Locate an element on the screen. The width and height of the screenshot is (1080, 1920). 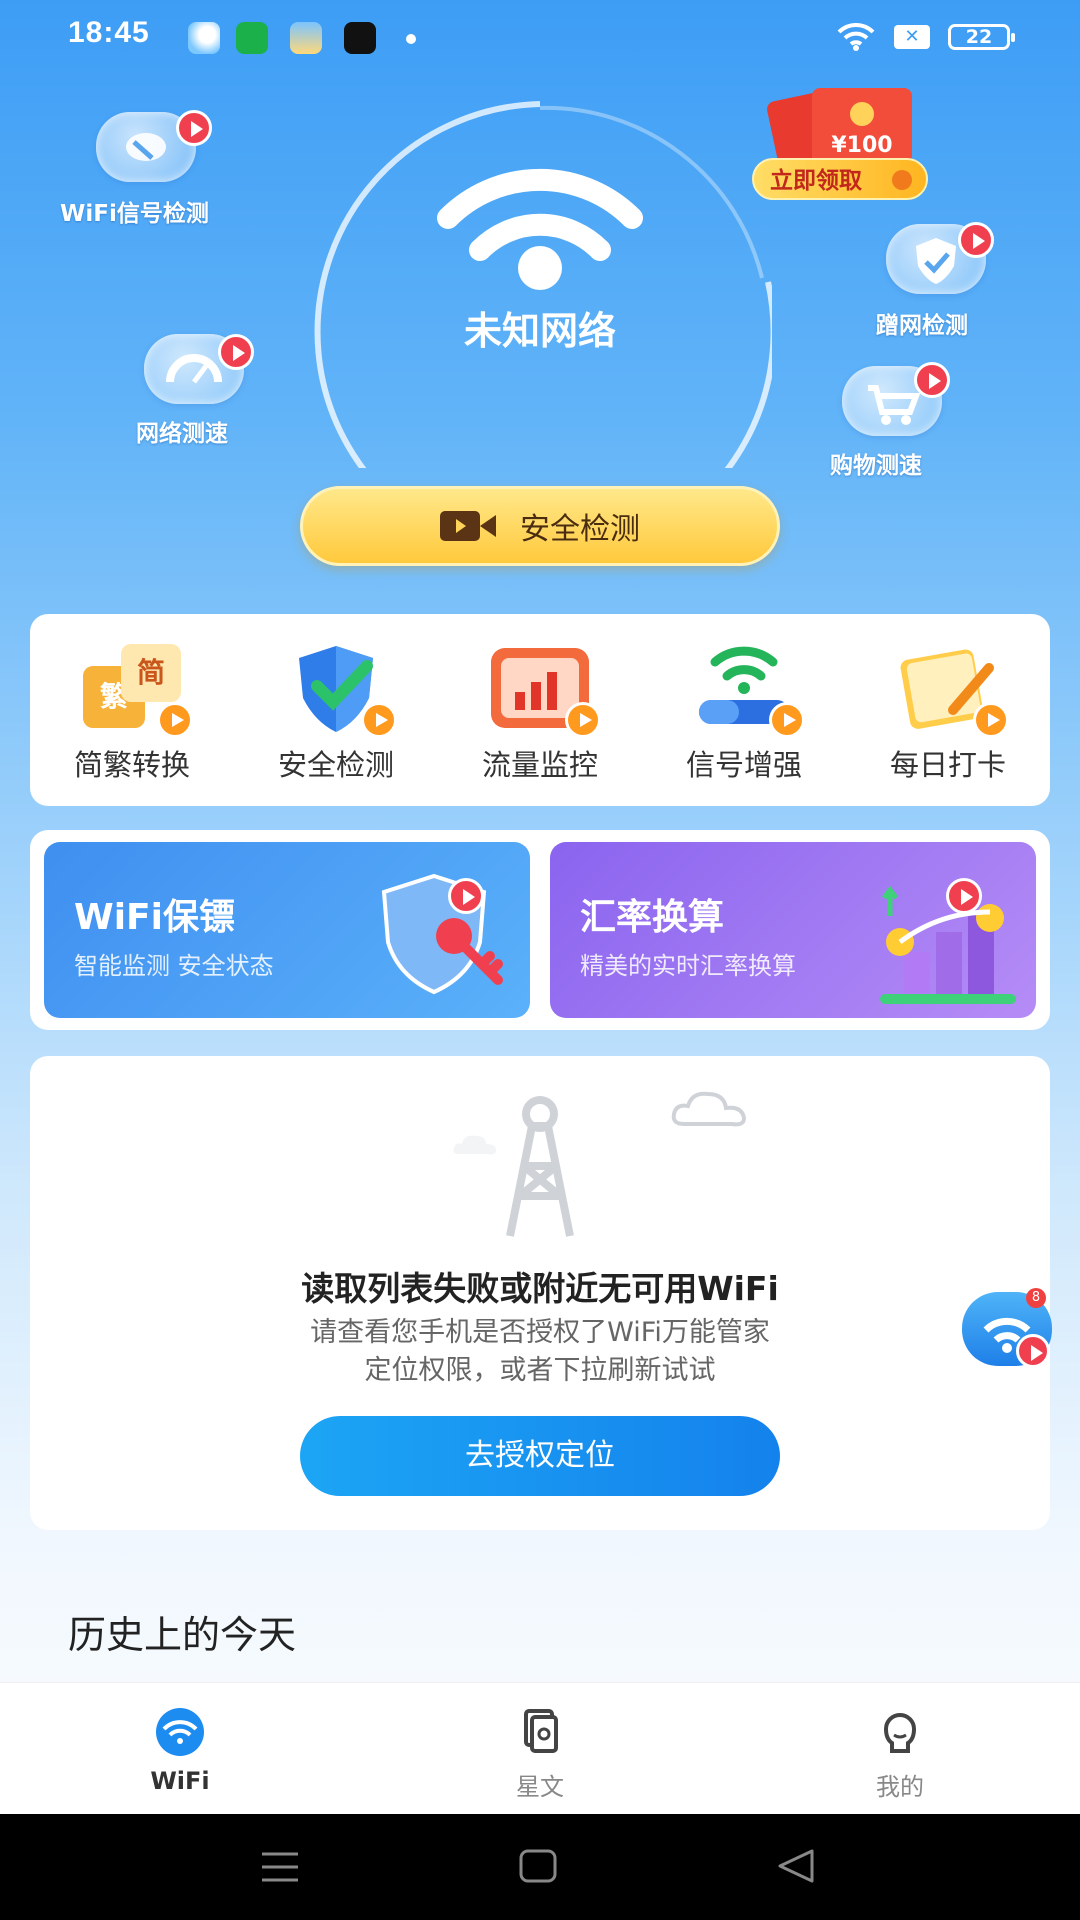
tool-signal-boost: 信号增强 is located at coordinates (744, 723).